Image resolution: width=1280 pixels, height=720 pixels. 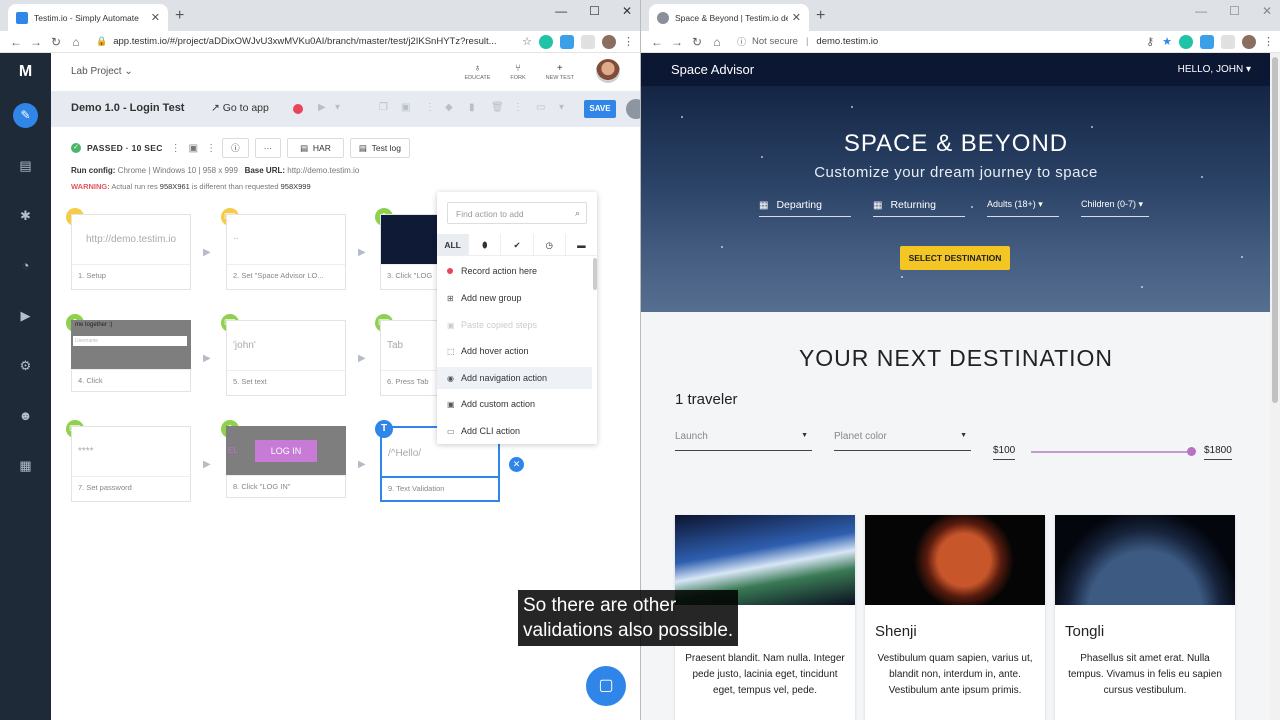 What do you see at coordinates (608, 71) in the screenshot?
I see `user-avatar` at bounding box center [608, 71].